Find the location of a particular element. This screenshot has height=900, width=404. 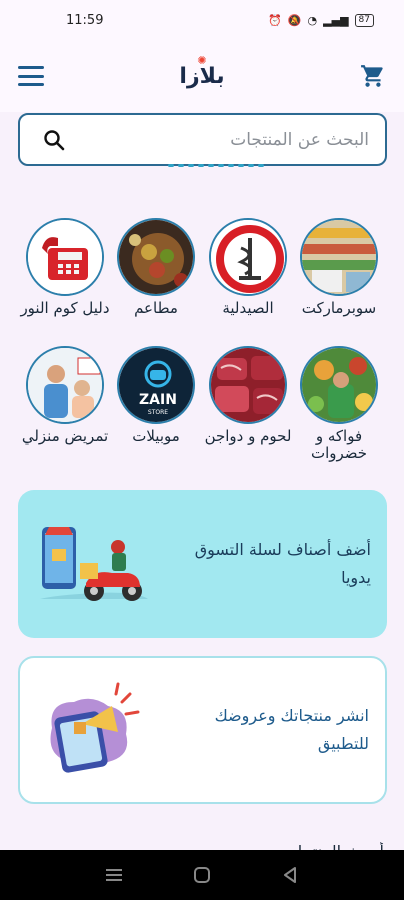

category-label: فواكه و خضروات is located at coordinates (339, 444).